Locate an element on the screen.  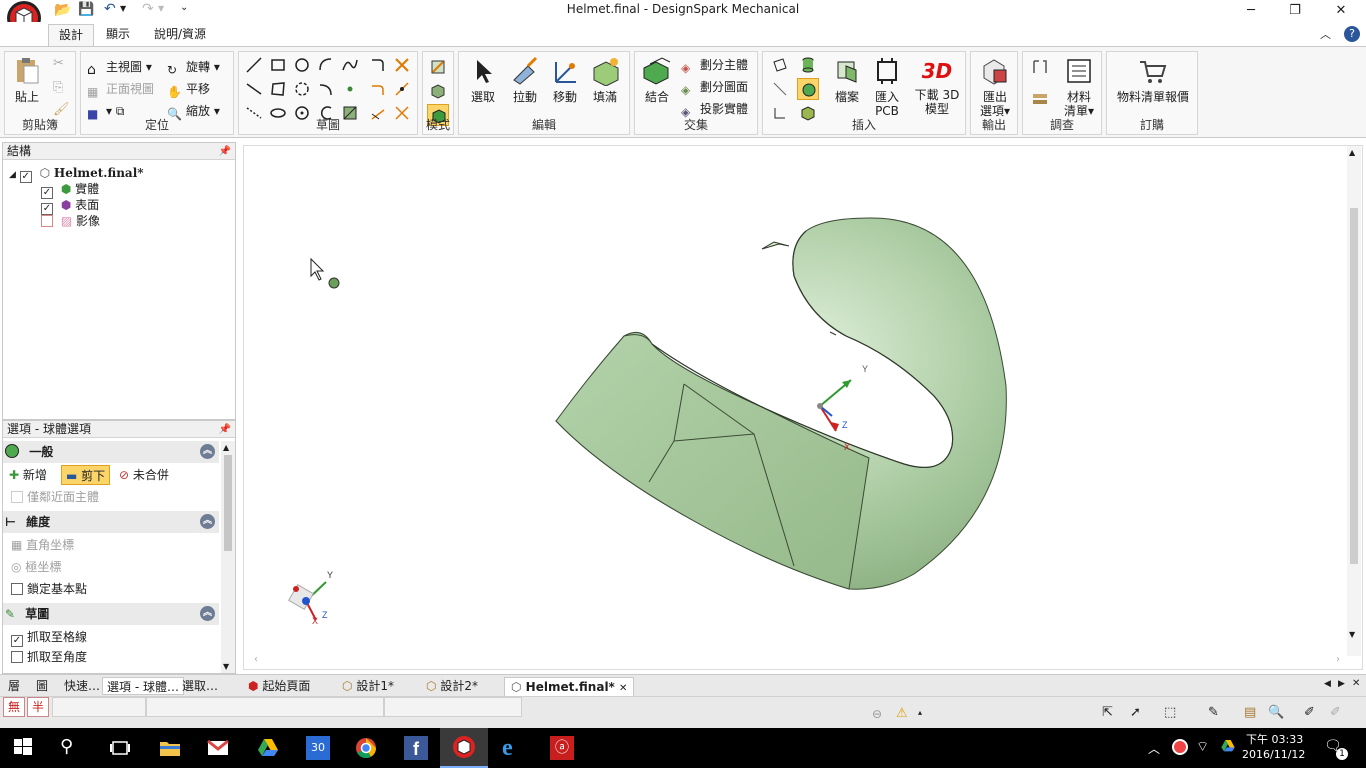
status-material-icon: ▤ is located at coordinates (1250, 712).